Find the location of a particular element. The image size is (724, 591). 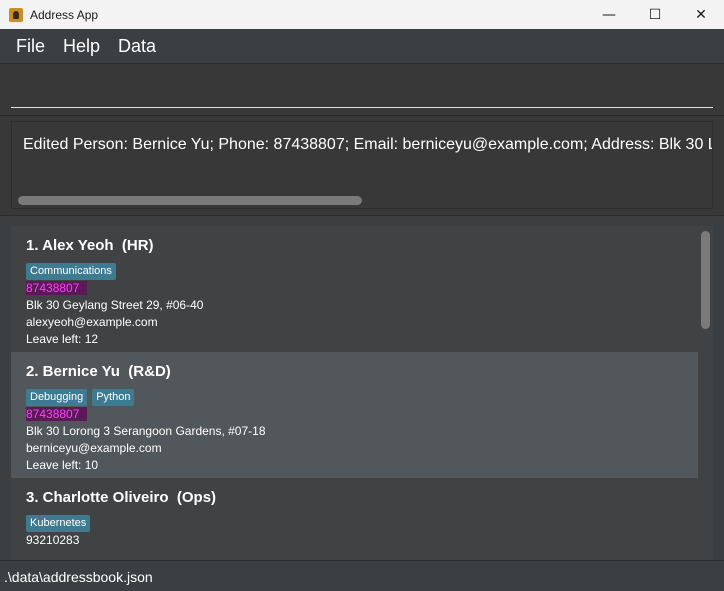

tag: Kubernetes is located at coordinates (58, 523).